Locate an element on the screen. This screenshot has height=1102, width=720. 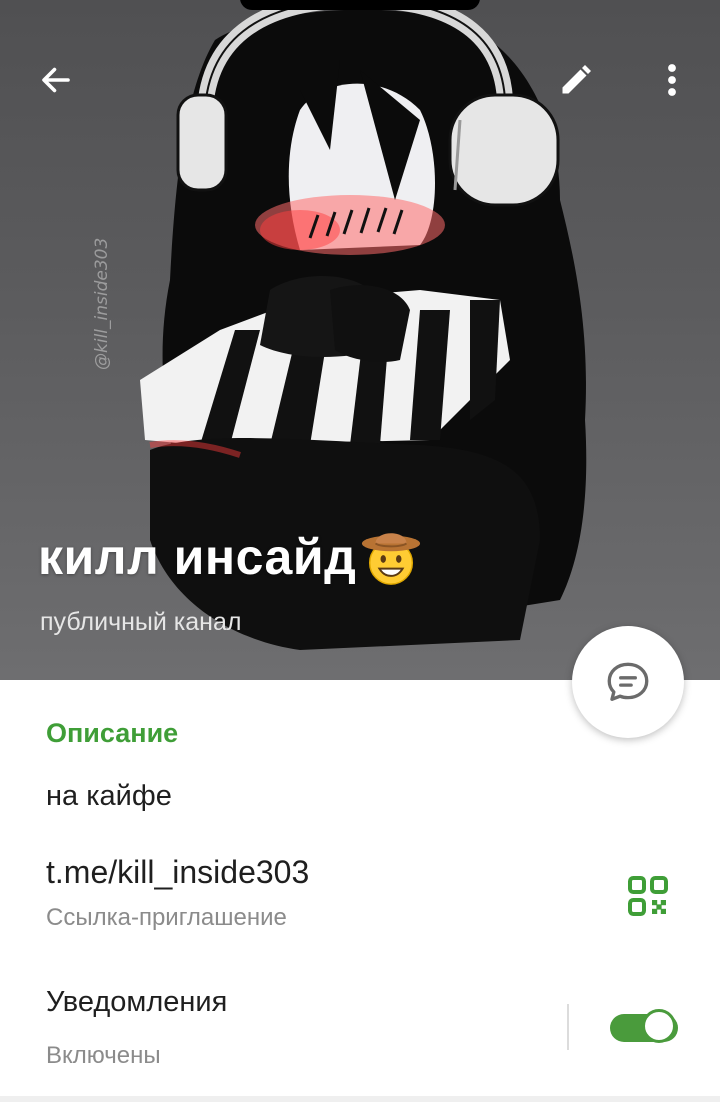
more-options-button is located at coordinates (672, 80).